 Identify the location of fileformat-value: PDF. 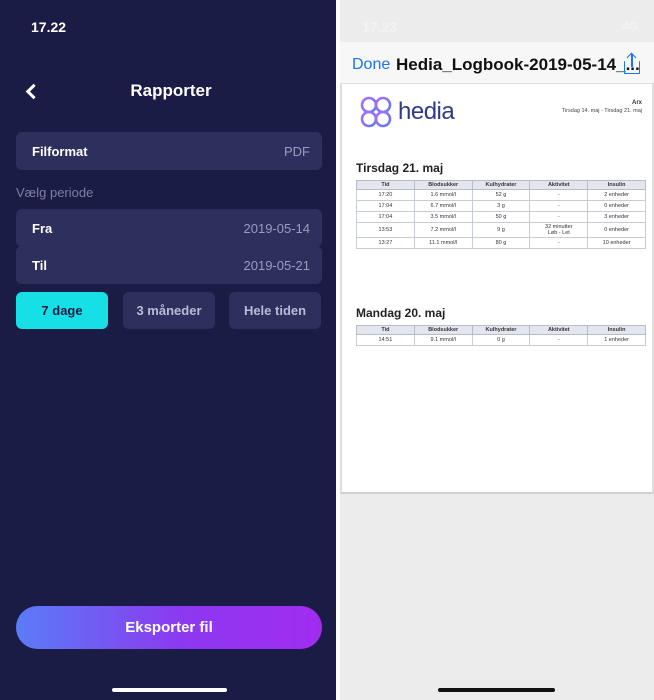
(297, 151).